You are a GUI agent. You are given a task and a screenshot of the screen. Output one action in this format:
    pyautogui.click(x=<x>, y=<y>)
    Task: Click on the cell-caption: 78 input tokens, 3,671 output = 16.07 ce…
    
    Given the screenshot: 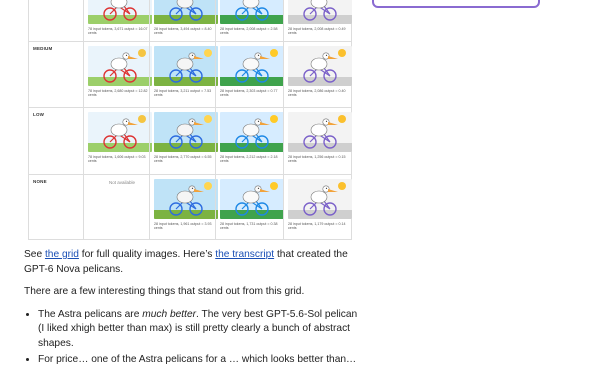 What is the action you would take?
    pyautogui.click(x=118, y=31)
    